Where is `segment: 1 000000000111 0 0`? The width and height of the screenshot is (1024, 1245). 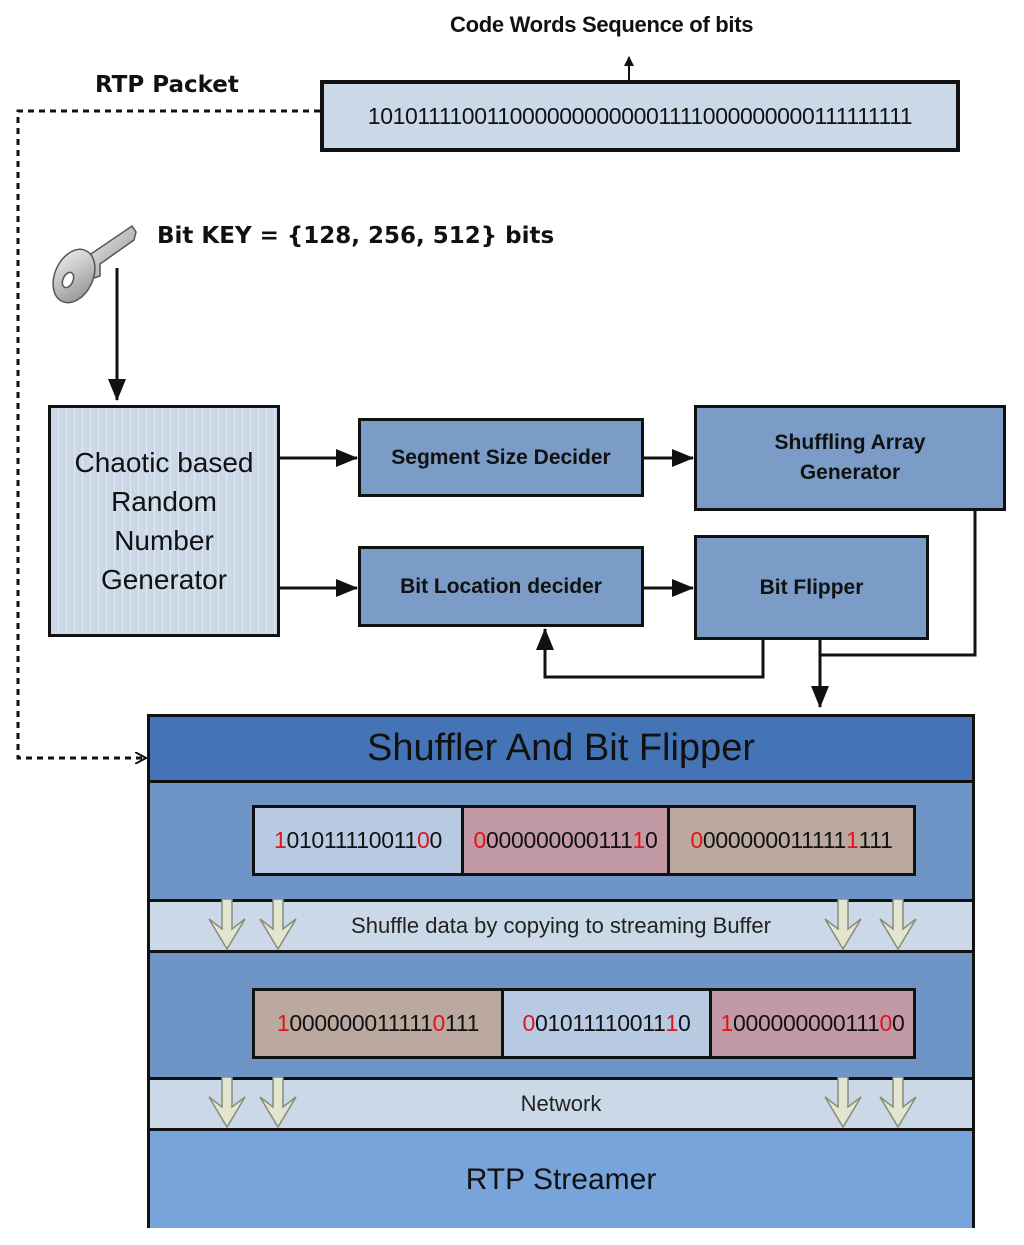 segment: 1 000000000111 0 0 is located at coordinates (811, 1023).